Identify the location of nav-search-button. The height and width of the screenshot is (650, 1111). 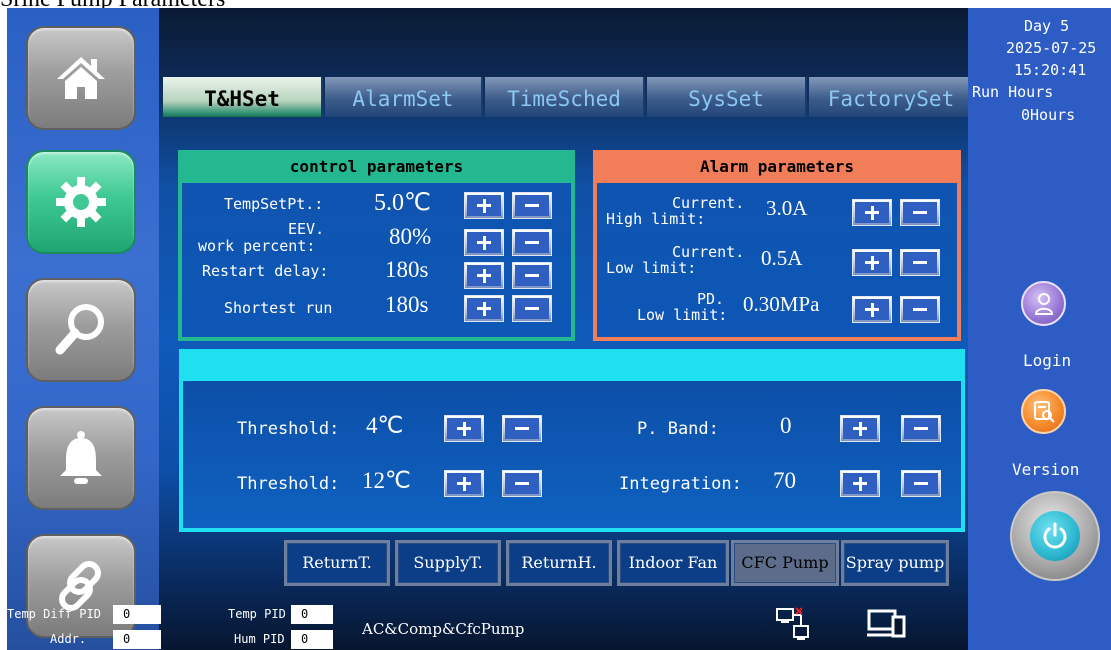
(81, 330).